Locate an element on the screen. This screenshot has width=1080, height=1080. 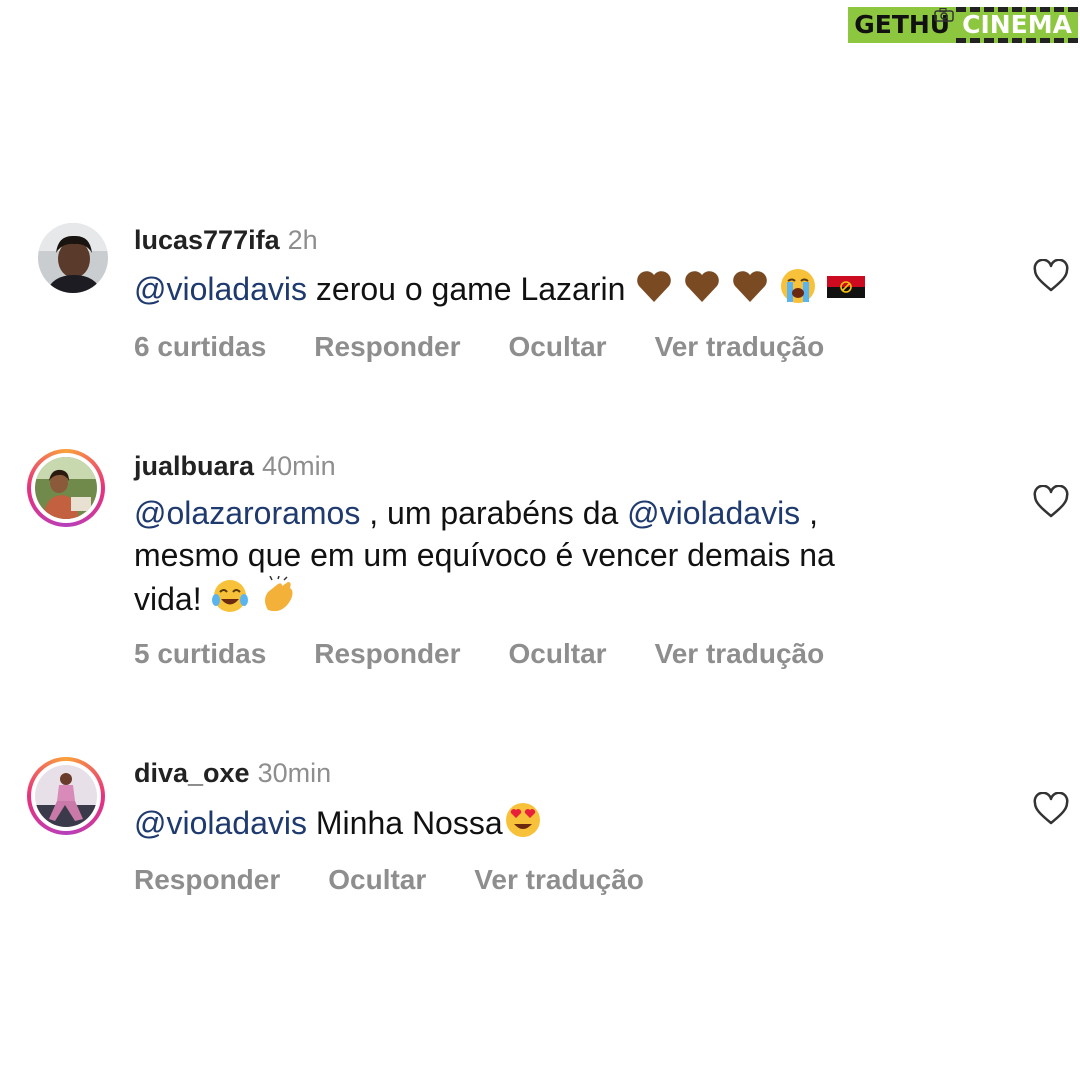
comment-text: @violadavis zerou o game Lazarin is located at coordinates (549, 288).